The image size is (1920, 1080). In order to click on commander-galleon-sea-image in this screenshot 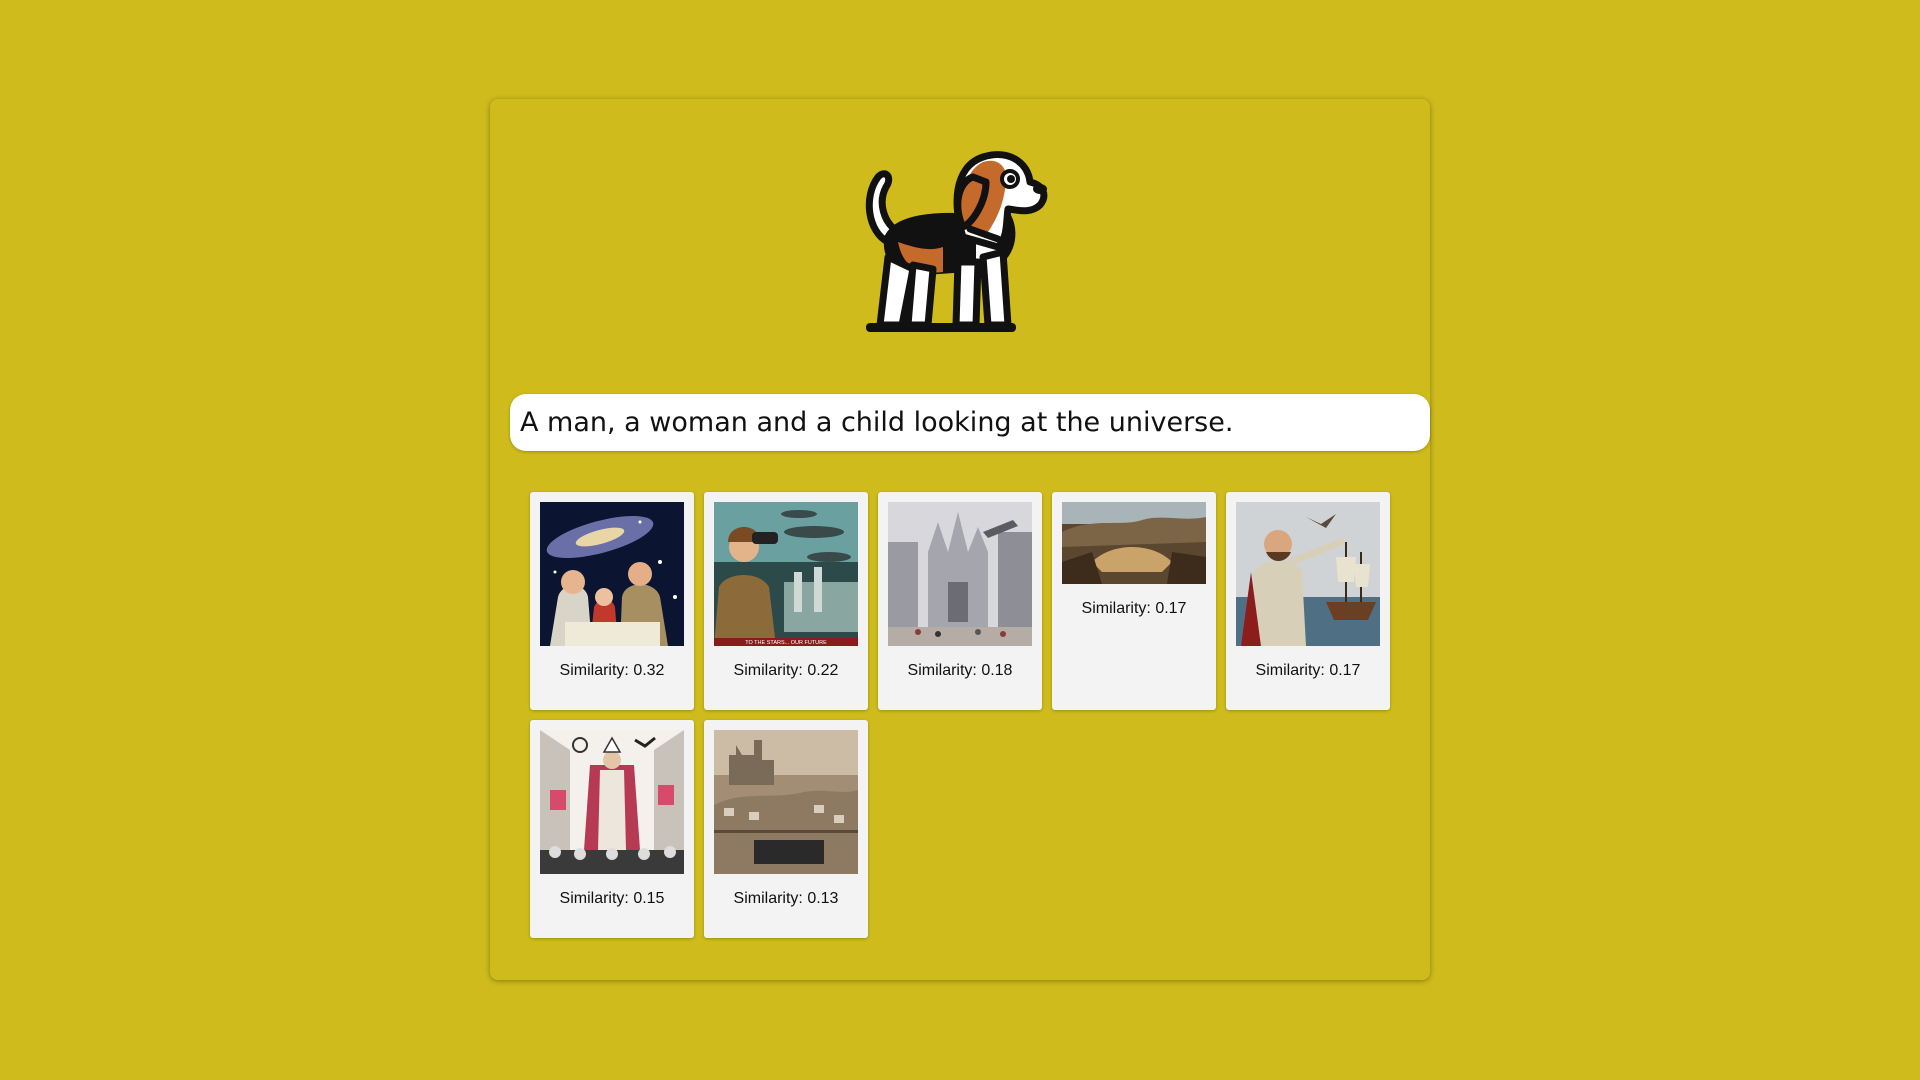, I will do `click(1308, 574)`.